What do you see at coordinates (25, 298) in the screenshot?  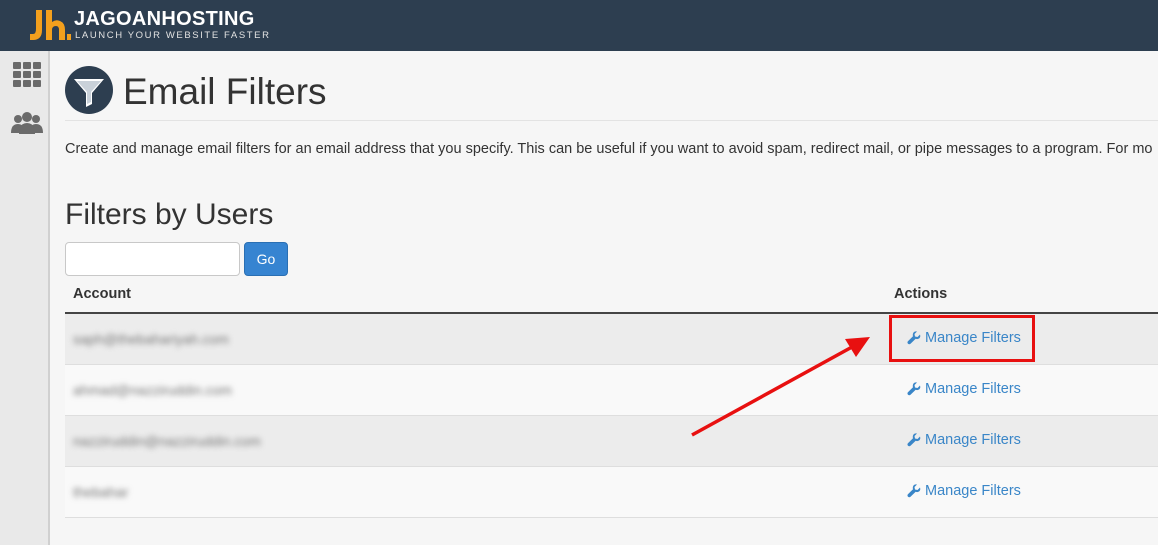 I see `sidebar` at bounding box center [25, 298].